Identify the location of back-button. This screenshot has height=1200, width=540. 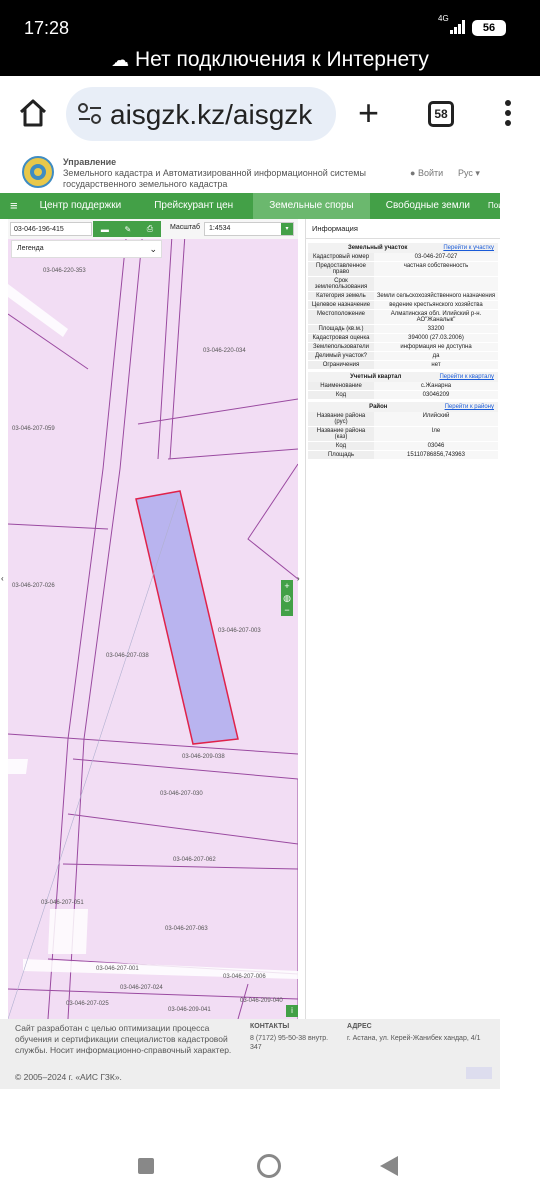
(389, 1168).